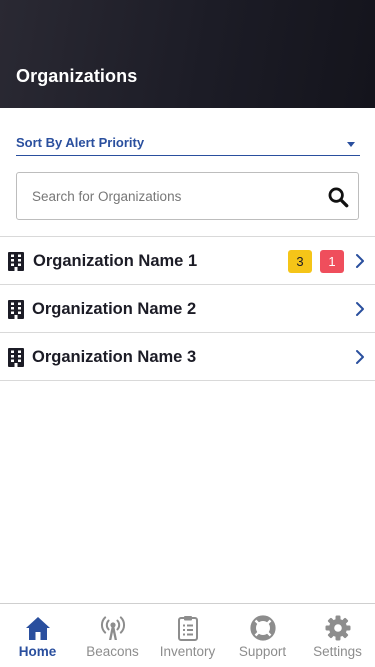 The image size is (375, 667). I want to click on sort-selected-value: Sort By Alert Priority, so click(80, 142).